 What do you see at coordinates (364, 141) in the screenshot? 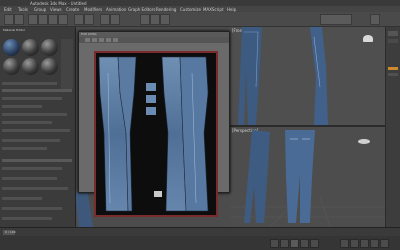
I see `teapot-icon` at bounding box center [364, 141].